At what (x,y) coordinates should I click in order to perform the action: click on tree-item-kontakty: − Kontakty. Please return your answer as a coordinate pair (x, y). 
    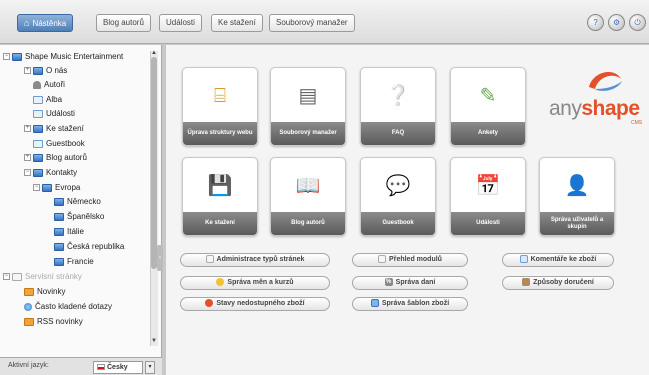
    Looking at the image, I should click on (50, 173).